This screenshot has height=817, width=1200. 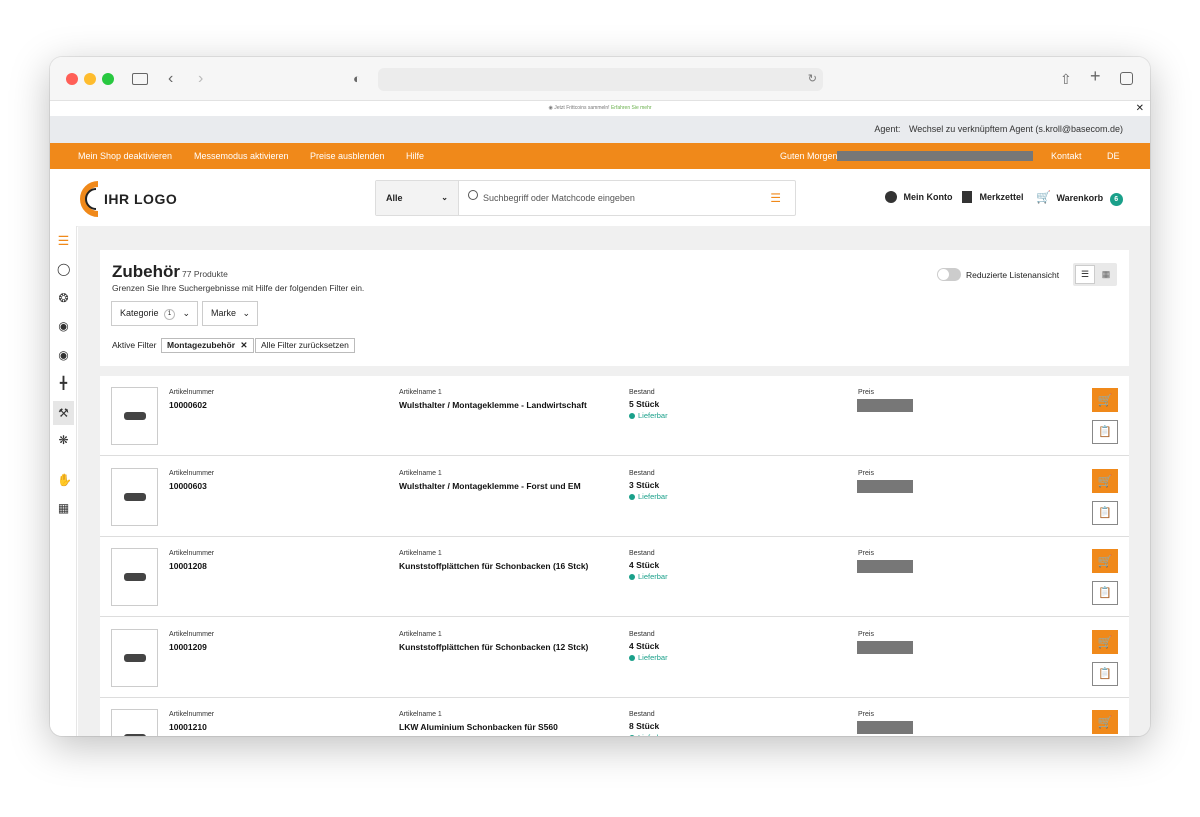 I want to click on remove-filter-icon: ✕, so click(x=243, y=345).